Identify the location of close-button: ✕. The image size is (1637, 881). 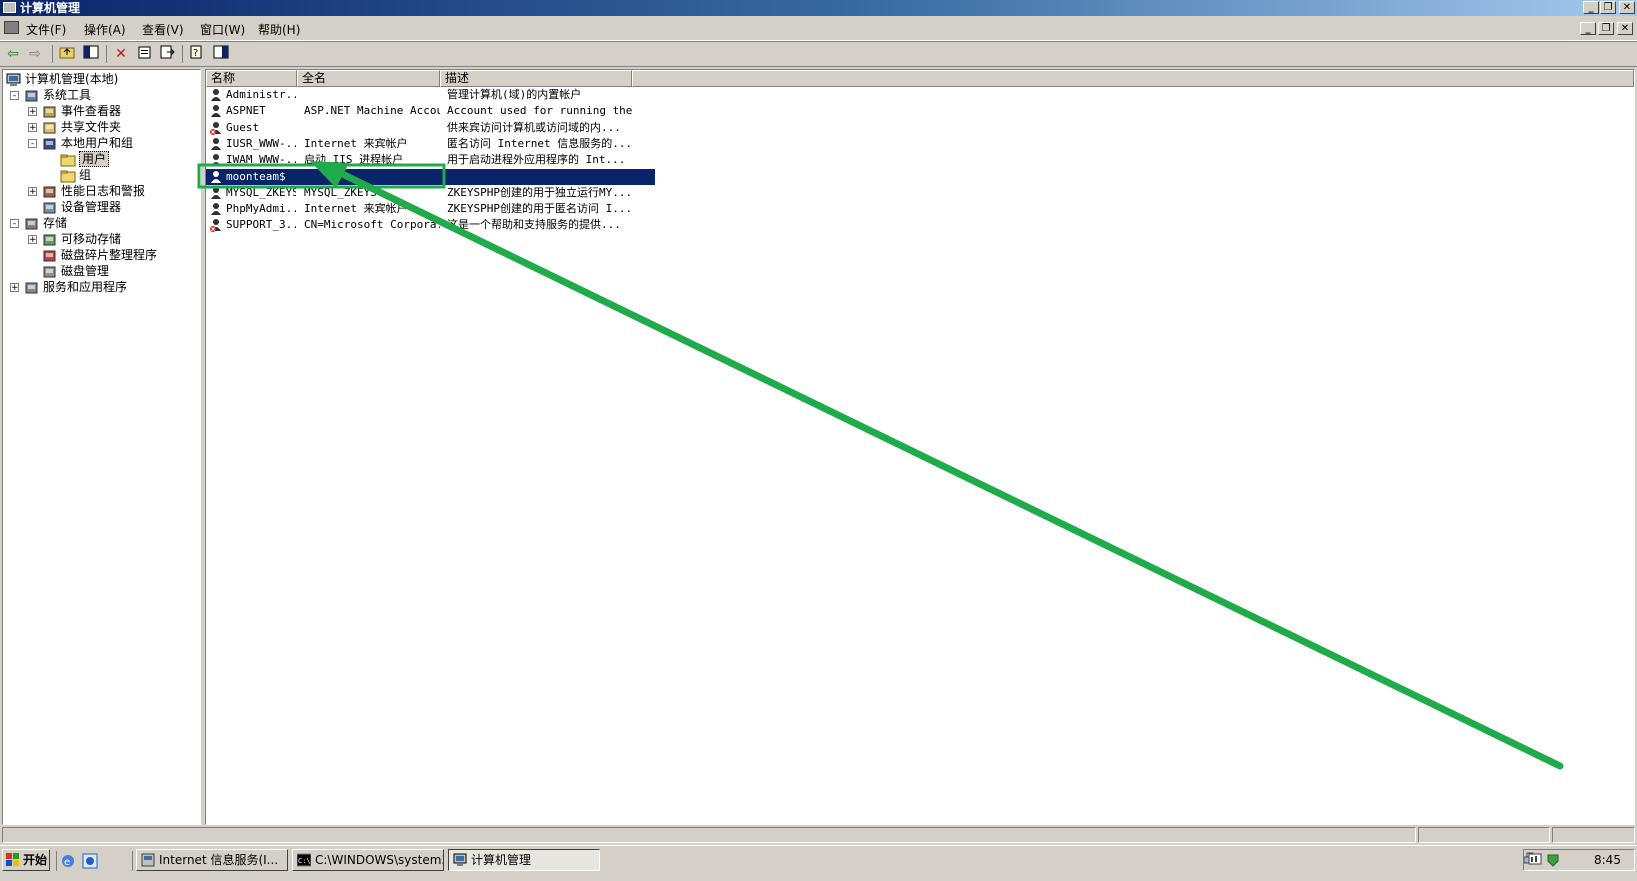
(1627, 7).